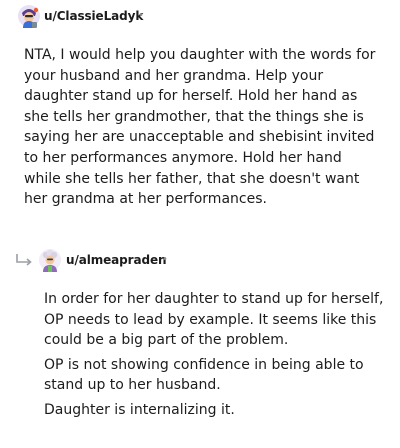  I want to click on reply-arrow-icon, so click(25, 260).